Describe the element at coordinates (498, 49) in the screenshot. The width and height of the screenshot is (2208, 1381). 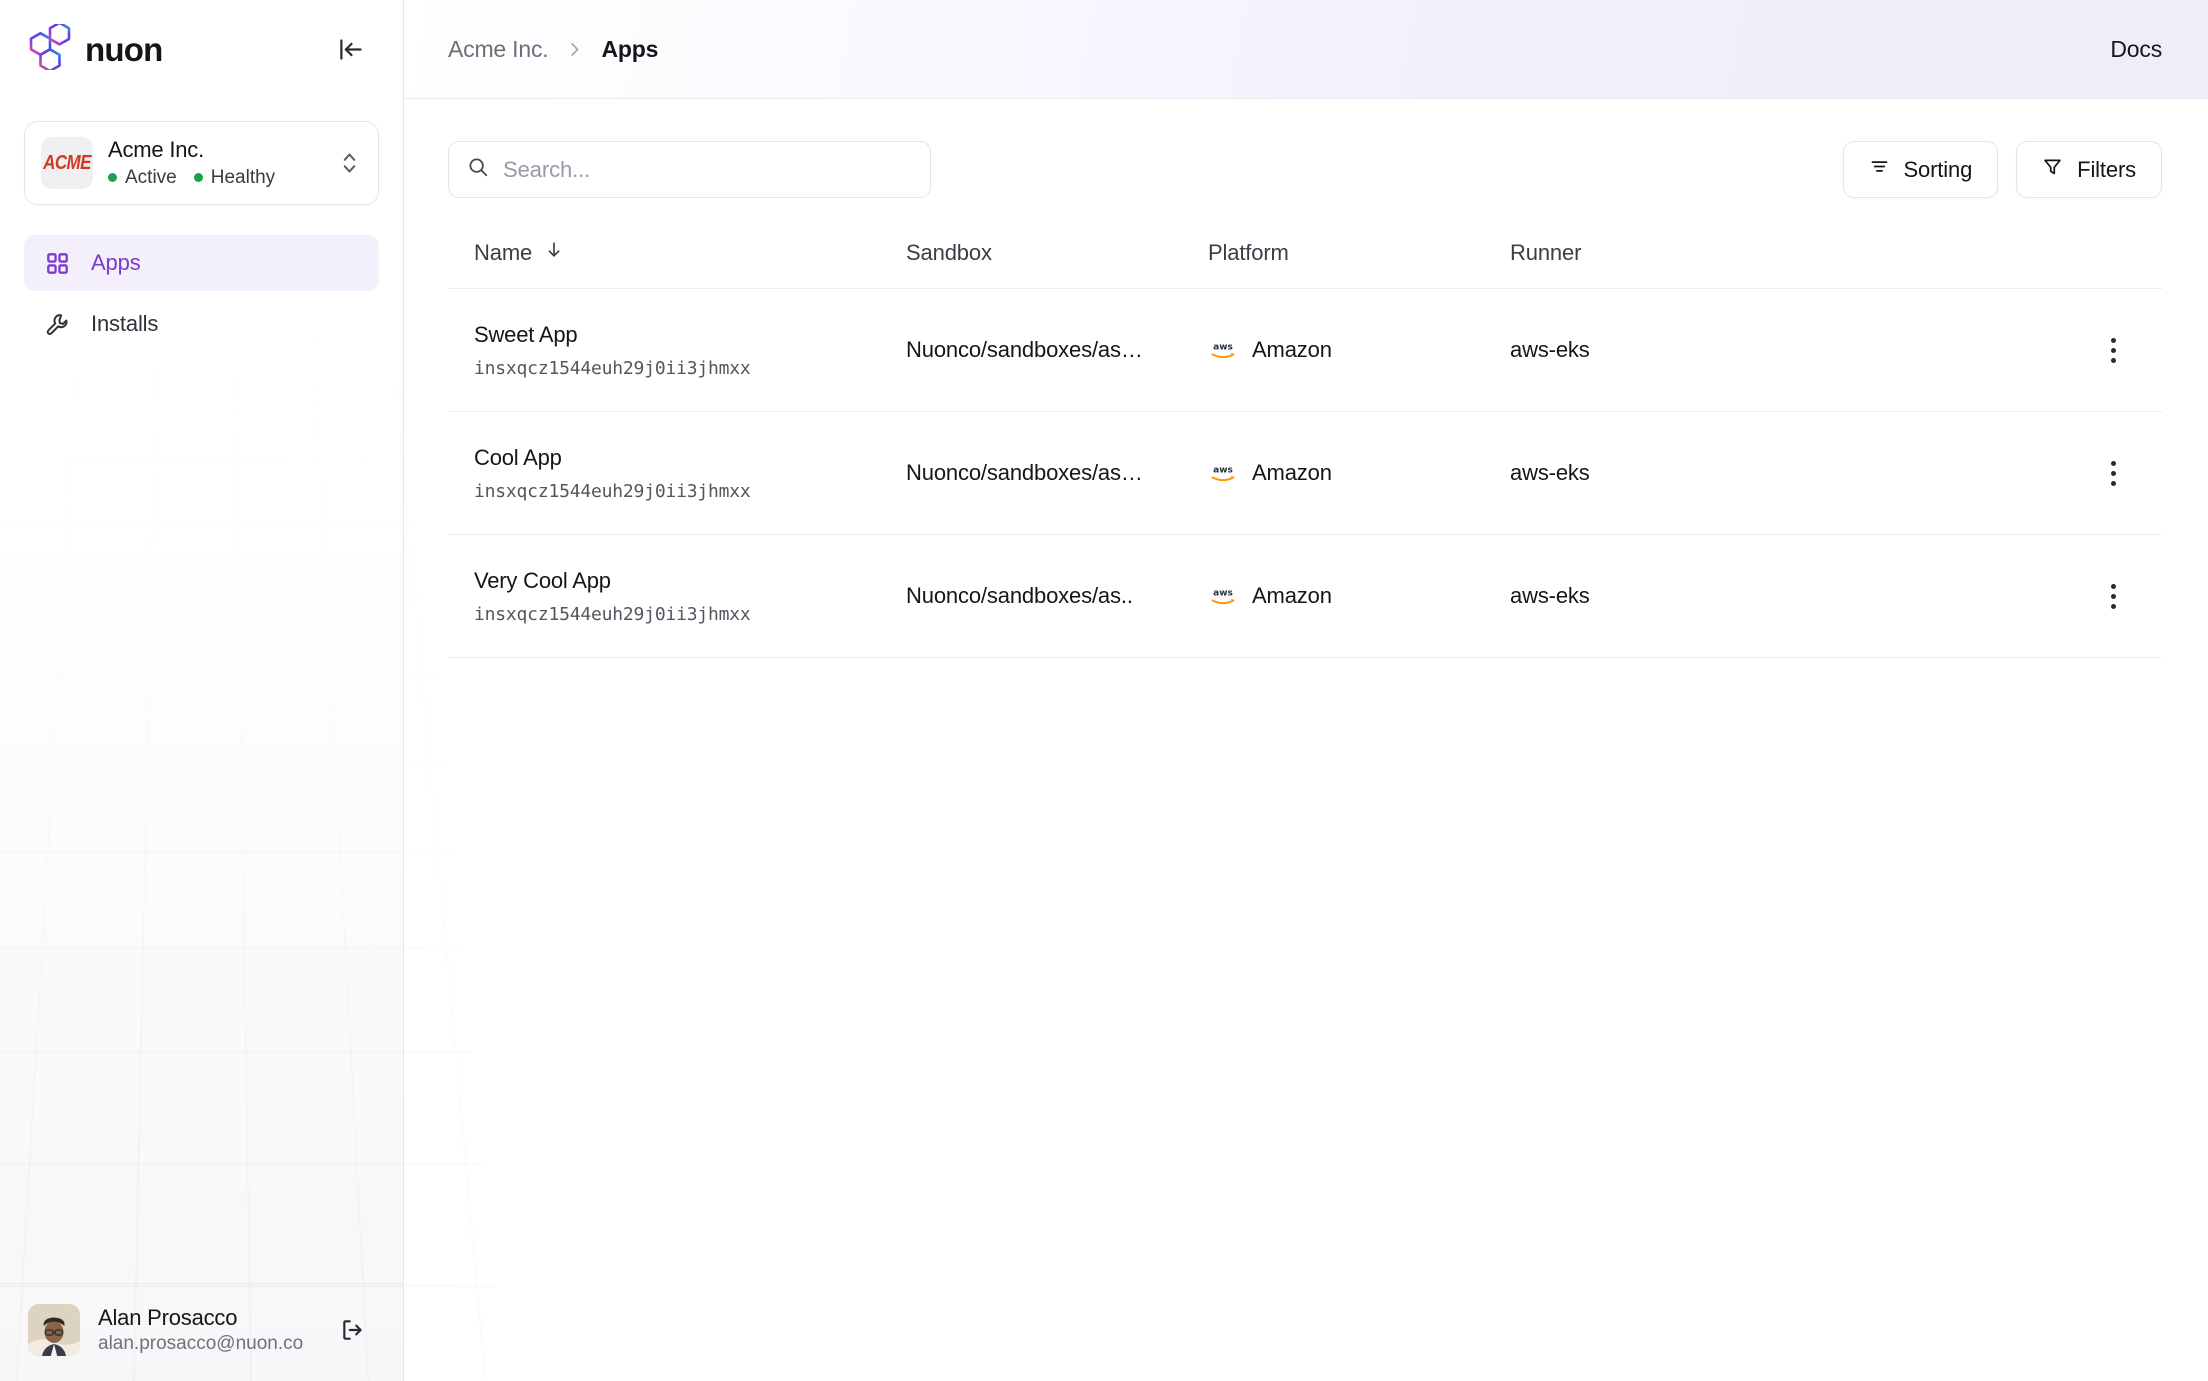
I see `breadcrumb-item-org: Acme Inc.` at that location.